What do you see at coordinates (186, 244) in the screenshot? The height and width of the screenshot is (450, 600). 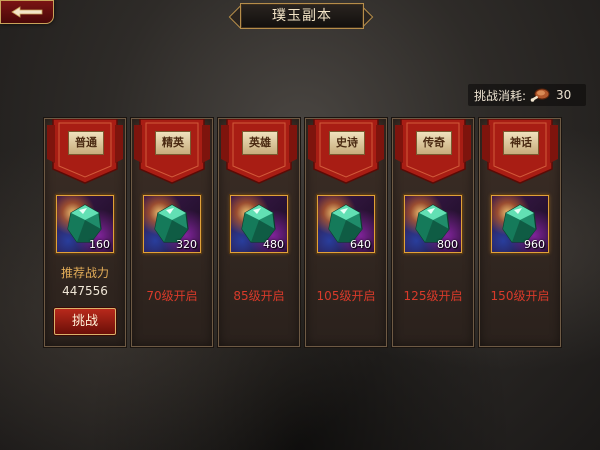 I see `gem-count: 320` at bounding box center [186, 244].